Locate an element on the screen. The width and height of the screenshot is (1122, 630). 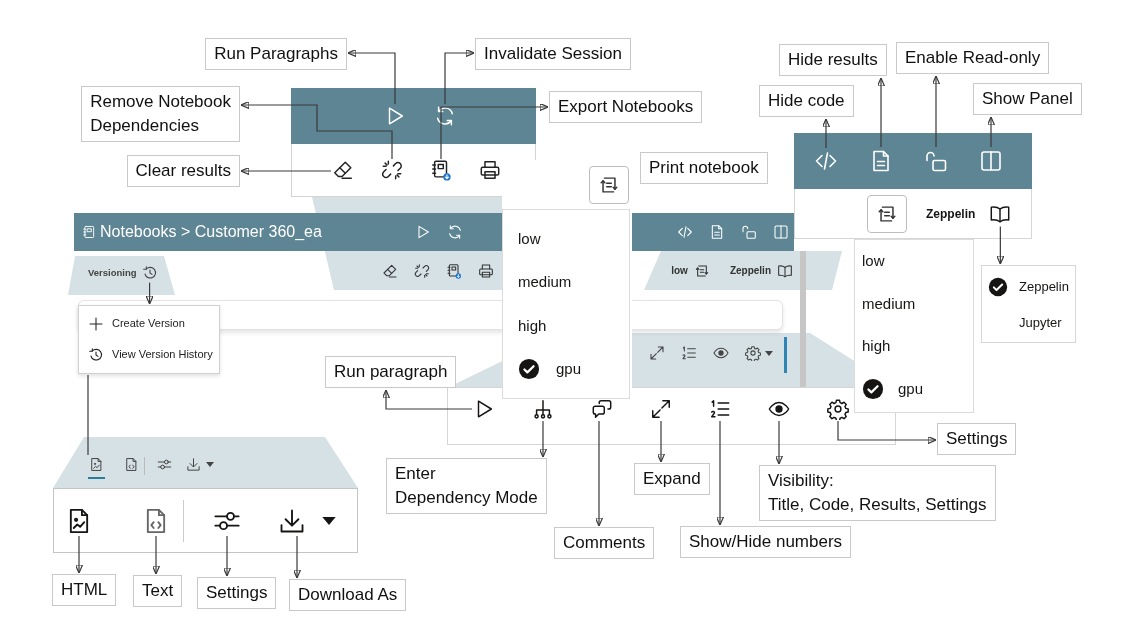
callout-label: Text is located at coordinates (158, 591).